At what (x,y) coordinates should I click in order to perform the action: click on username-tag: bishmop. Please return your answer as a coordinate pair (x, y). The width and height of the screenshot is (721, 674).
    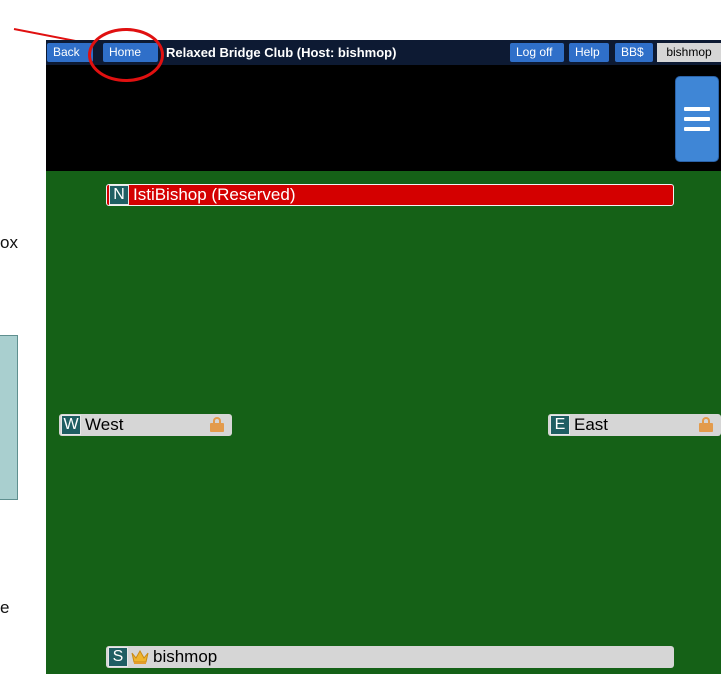
    Looking at the image, I should click on (689, 52).